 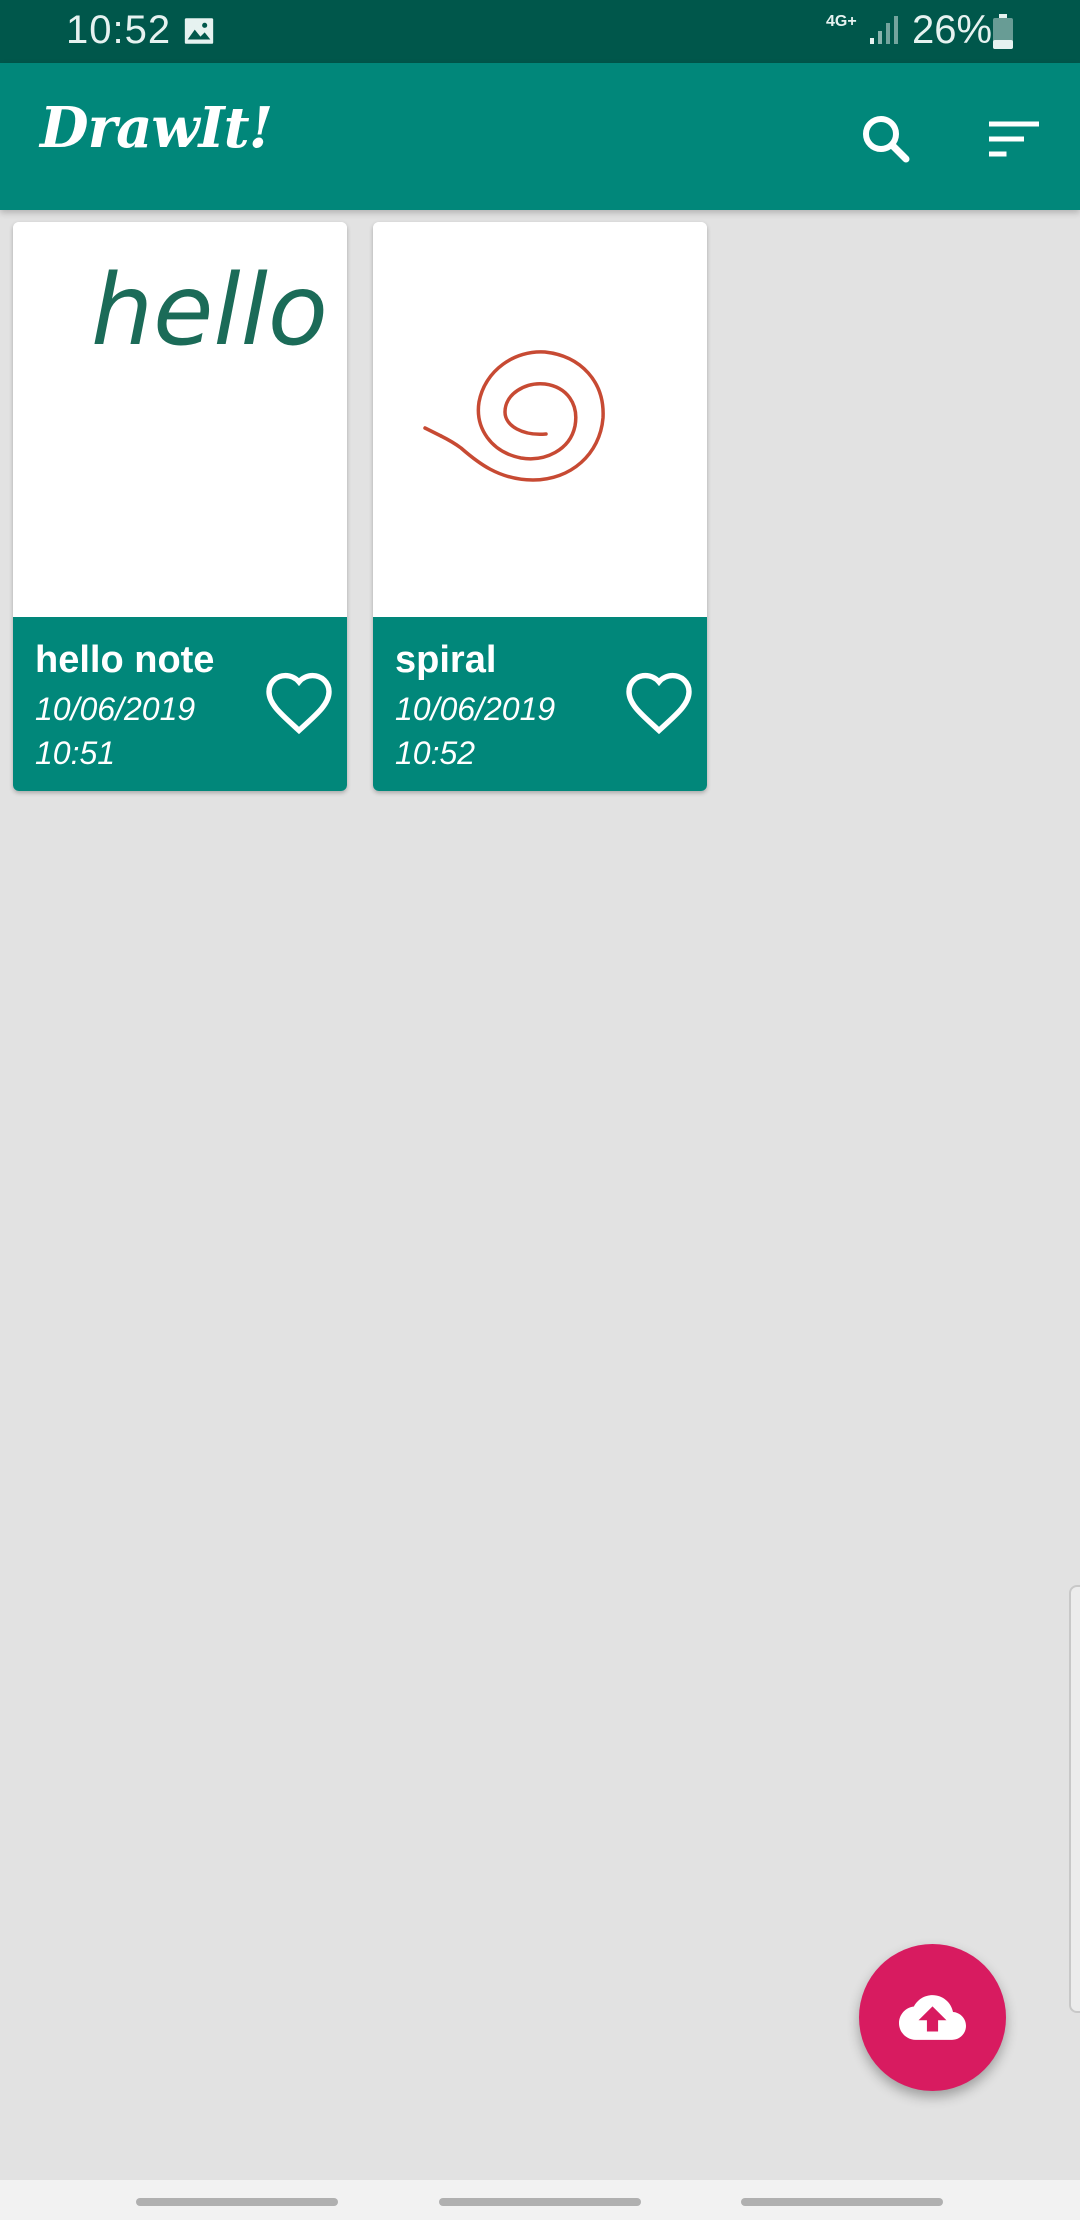 I want to click on app-title: DrawIt!, so click(x=156, y=128).